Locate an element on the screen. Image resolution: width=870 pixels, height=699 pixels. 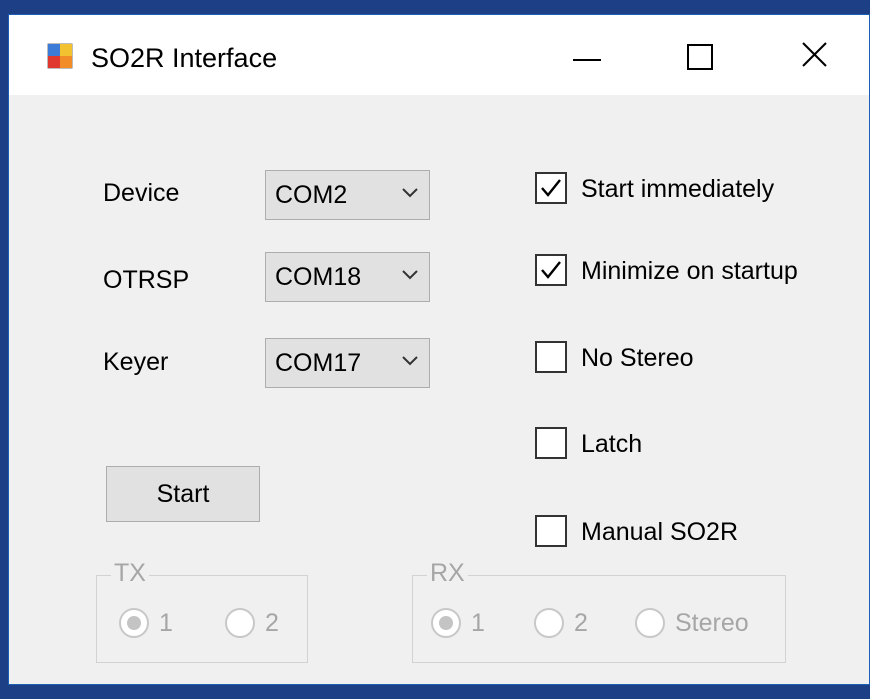
keyer-combobox: COM17 is located at coordinates (347, 363).